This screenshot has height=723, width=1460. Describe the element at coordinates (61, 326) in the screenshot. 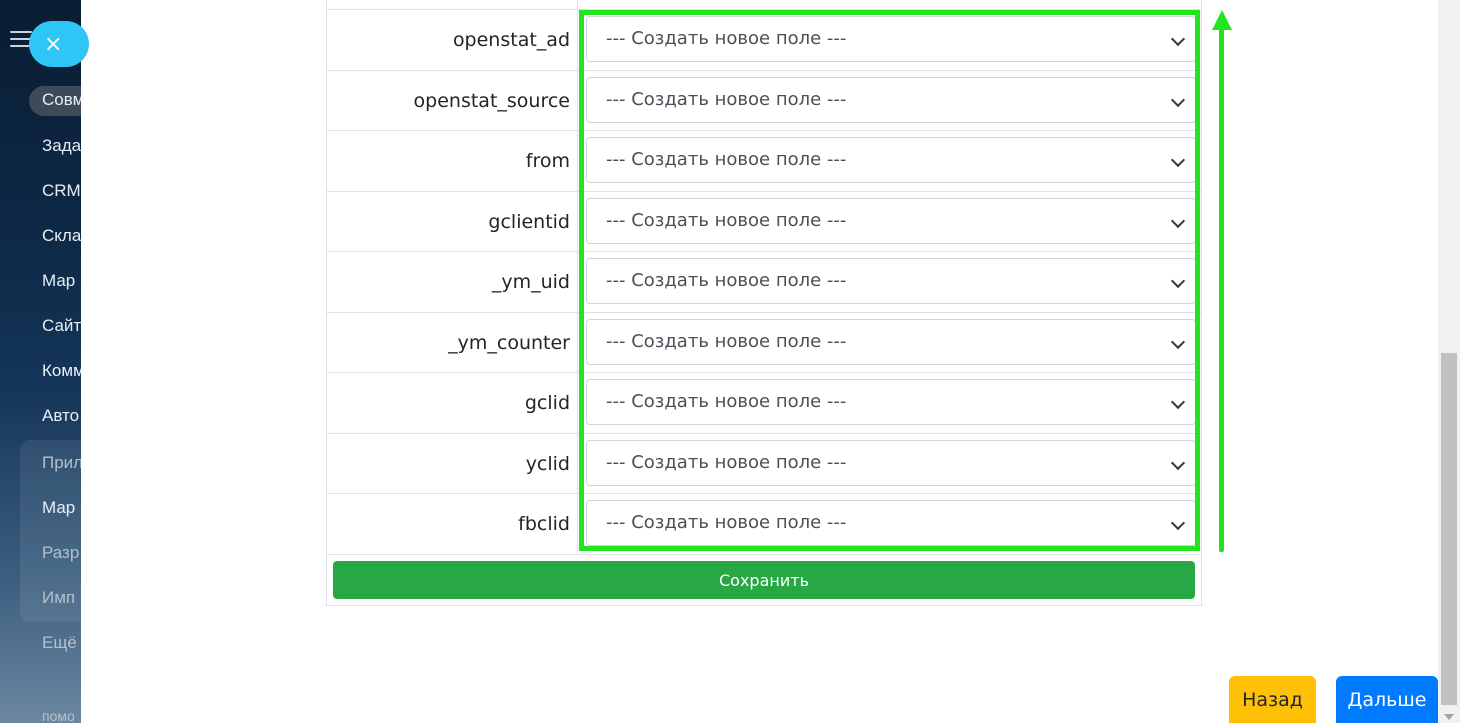

I see `sidebar-item-sites: Сайт` at that location.